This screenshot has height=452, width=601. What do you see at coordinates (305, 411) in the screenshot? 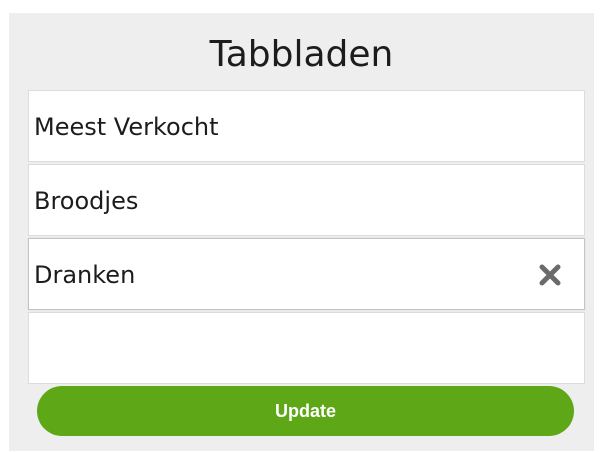
I see `update-button: Update` at bounding box center [305, 411].